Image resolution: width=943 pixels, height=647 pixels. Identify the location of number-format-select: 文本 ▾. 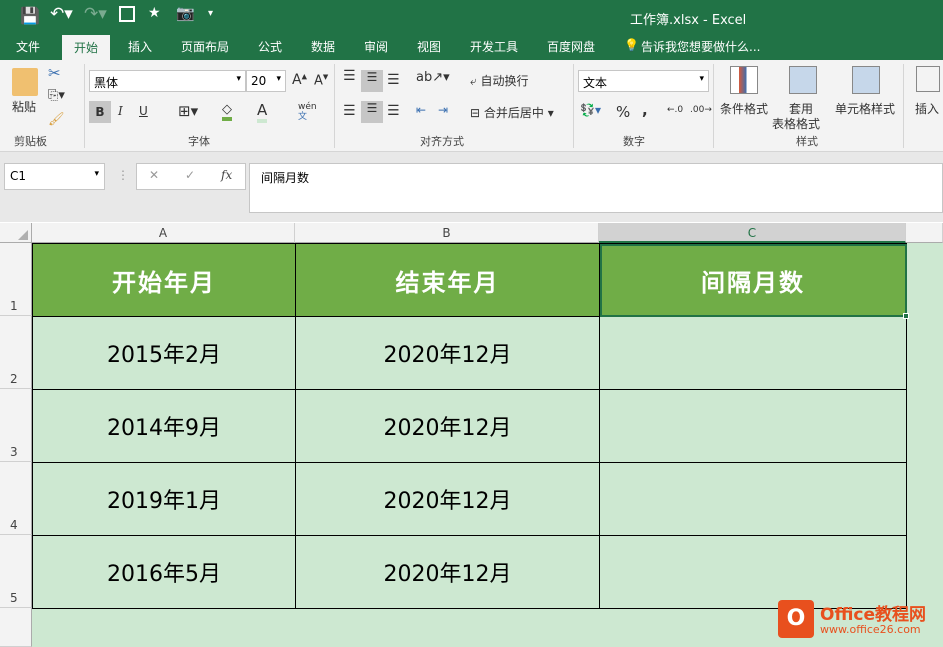
(643, 81).